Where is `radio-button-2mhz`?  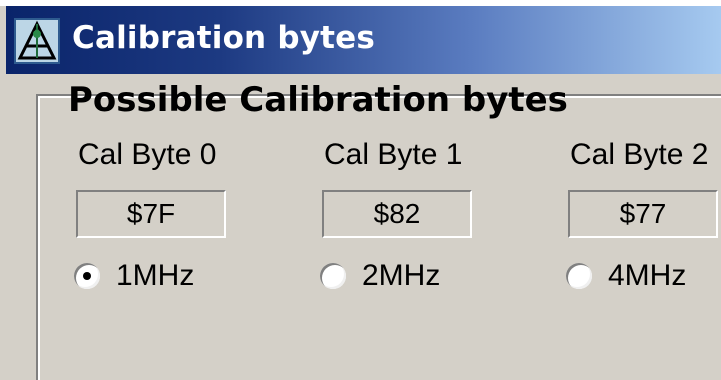 radio-button-2mhz is located at coordinates (333, 276).